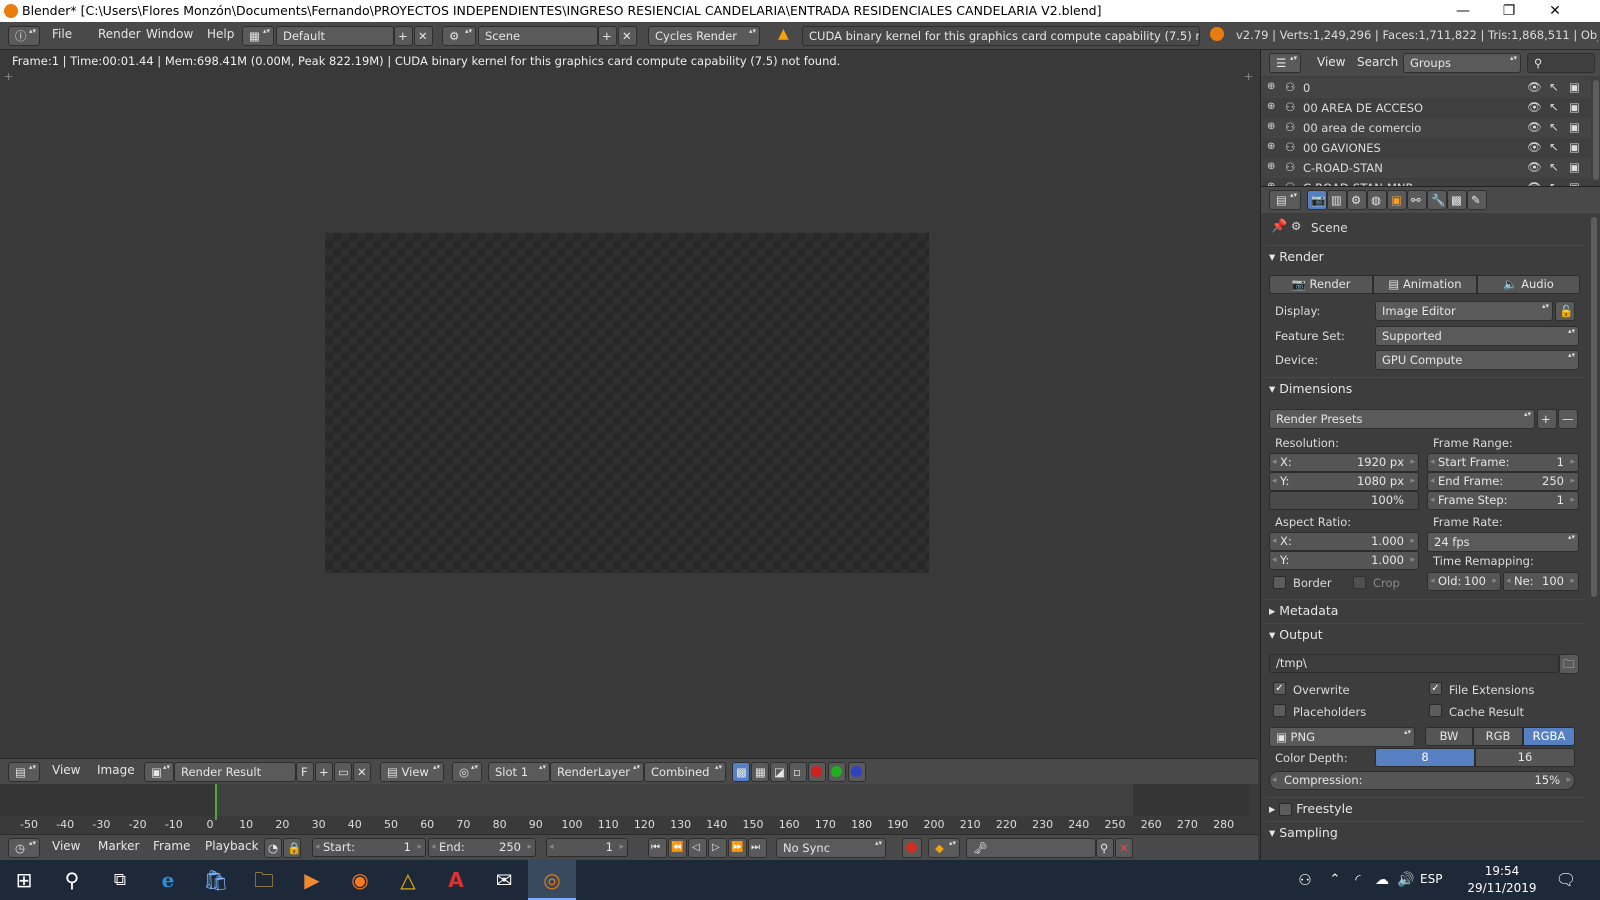 The image size is (1600, 900). Describe the element at coordinates (1317, 200) in the screenshot. I see `tab-render-icon: 📷` at that location.